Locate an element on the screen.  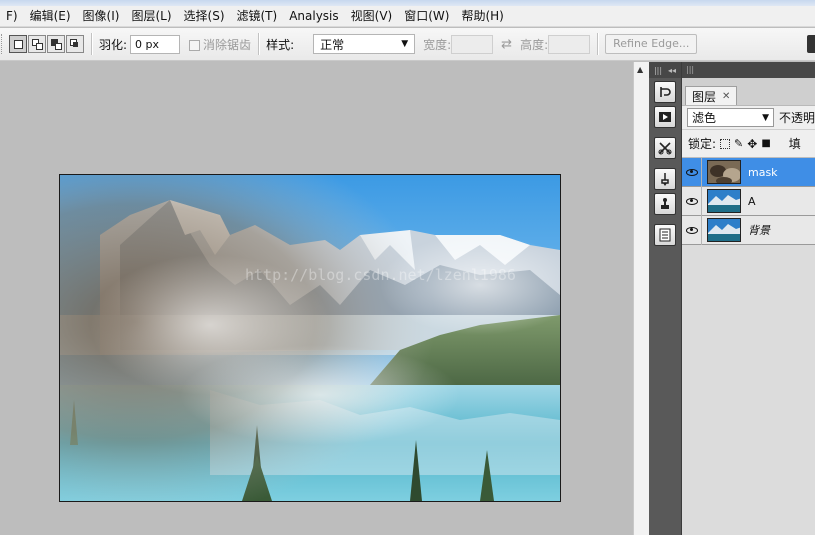
options-grip is located at coordinates (2, 44).